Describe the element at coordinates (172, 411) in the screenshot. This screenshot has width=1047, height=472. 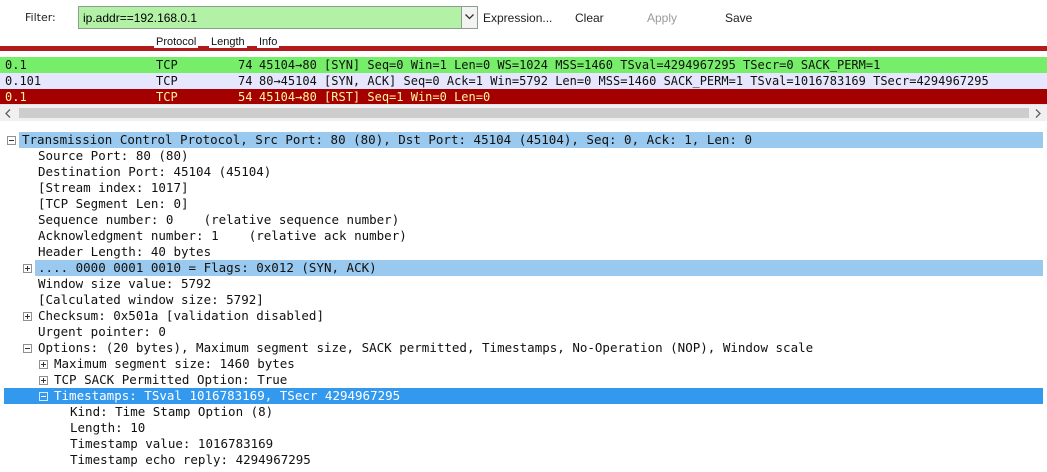
I see `timestamp-kind: Kind: Time Stamp Option (8)` at that location.